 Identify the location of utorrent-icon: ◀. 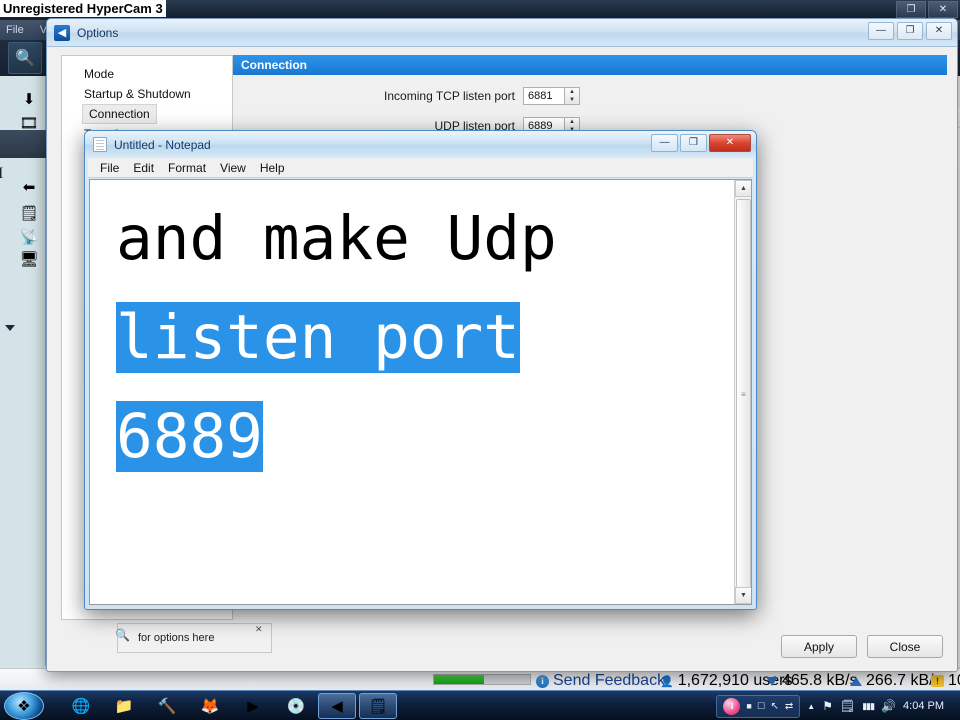
(62, 32).